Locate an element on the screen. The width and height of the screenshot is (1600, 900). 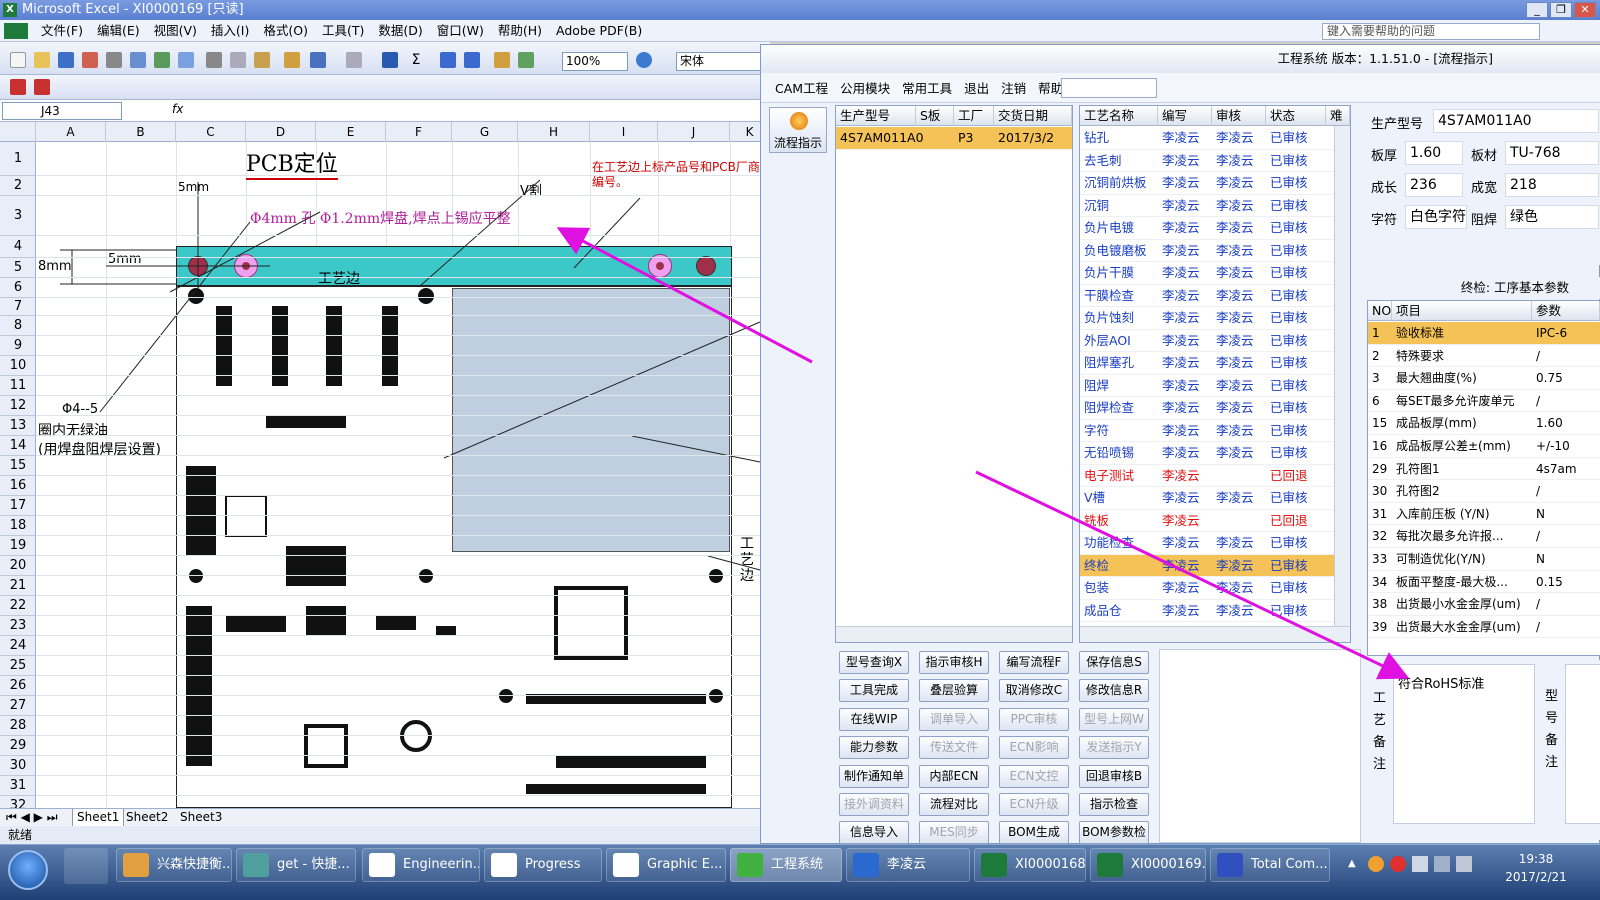
action-button: 在线WIP is located at coordinates (874, 719).